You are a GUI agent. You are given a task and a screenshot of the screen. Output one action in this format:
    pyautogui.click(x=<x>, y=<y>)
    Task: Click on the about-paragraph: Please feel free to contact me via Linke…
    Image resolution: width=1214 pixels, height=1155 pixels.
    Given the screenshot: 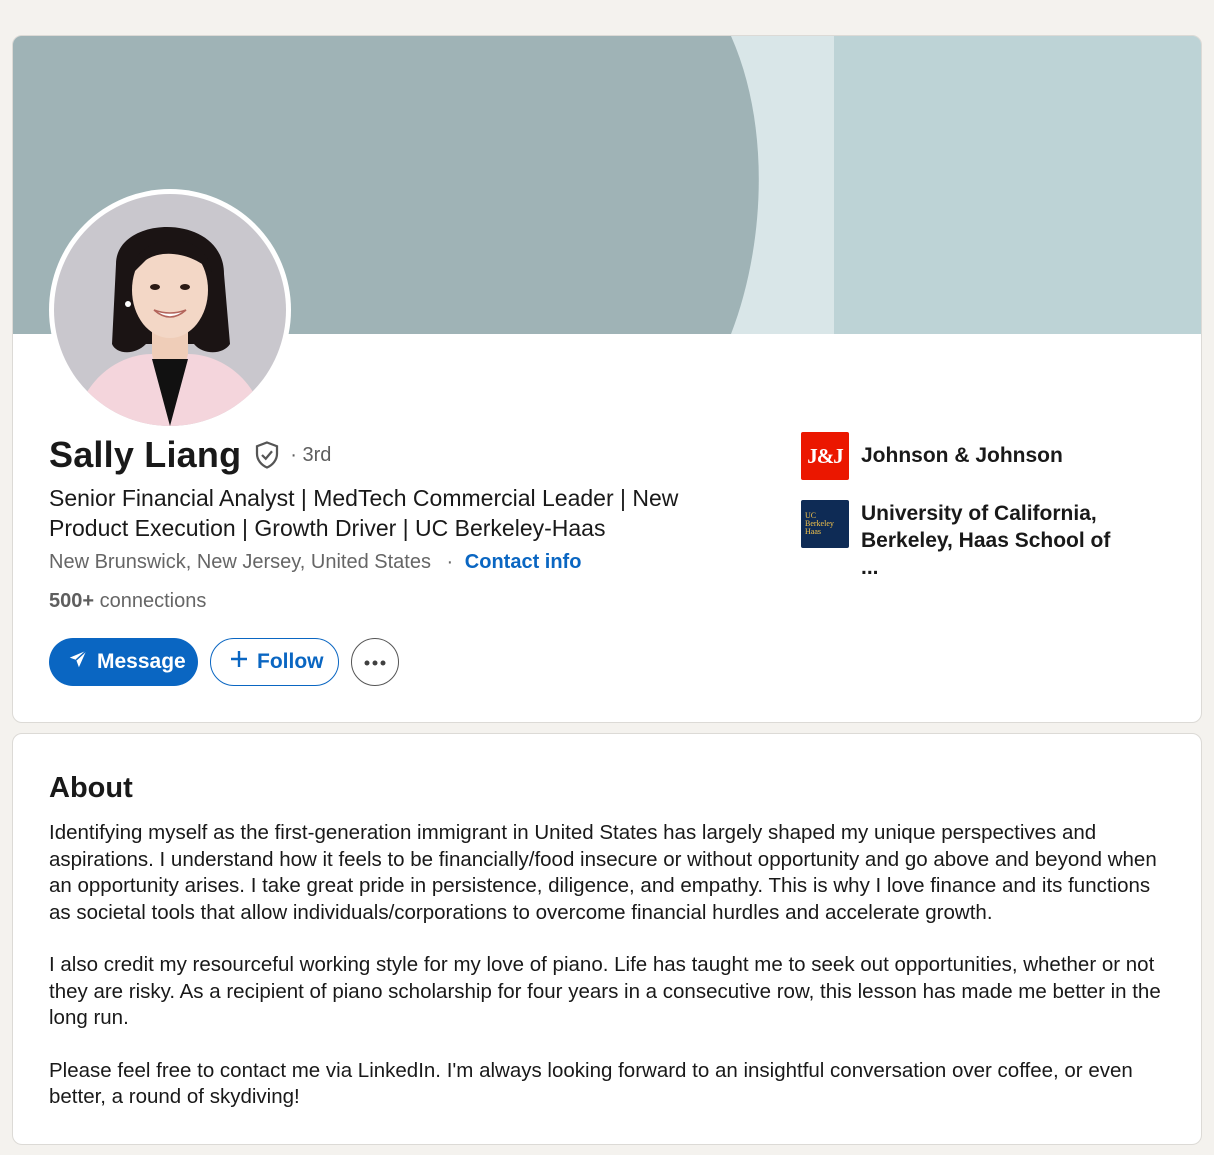 What is the action you would take?
    pyautogui.click(x=591, y=1083)
    